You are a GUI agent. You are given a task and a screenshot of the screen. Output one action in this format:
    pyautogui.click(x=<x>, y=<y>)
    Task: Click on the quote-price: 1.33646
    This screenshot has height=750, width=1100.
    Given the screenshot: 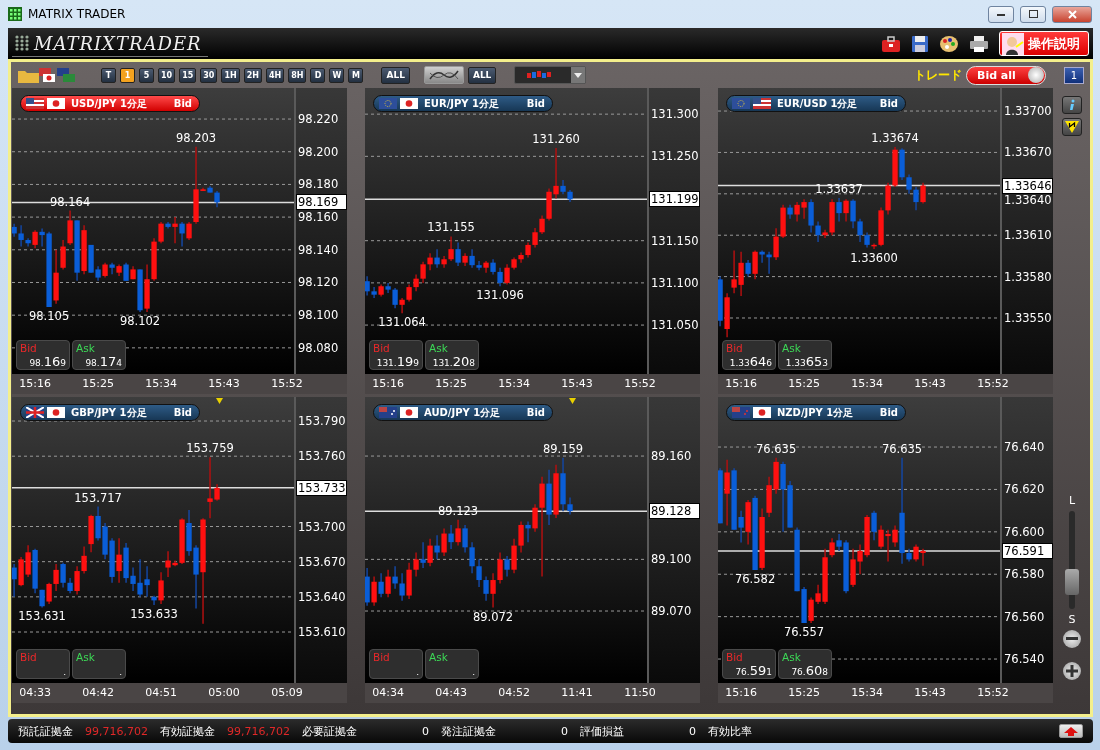 What is the action you would take?
    pyautogui.click(x=750, y=361)
    